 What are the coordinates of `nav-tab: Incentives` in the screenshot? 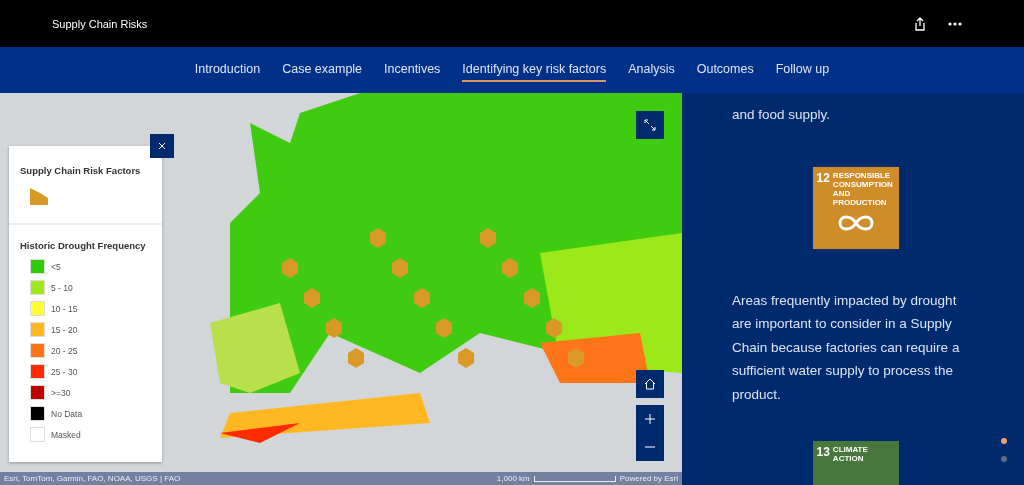 It's located at (412, 70).